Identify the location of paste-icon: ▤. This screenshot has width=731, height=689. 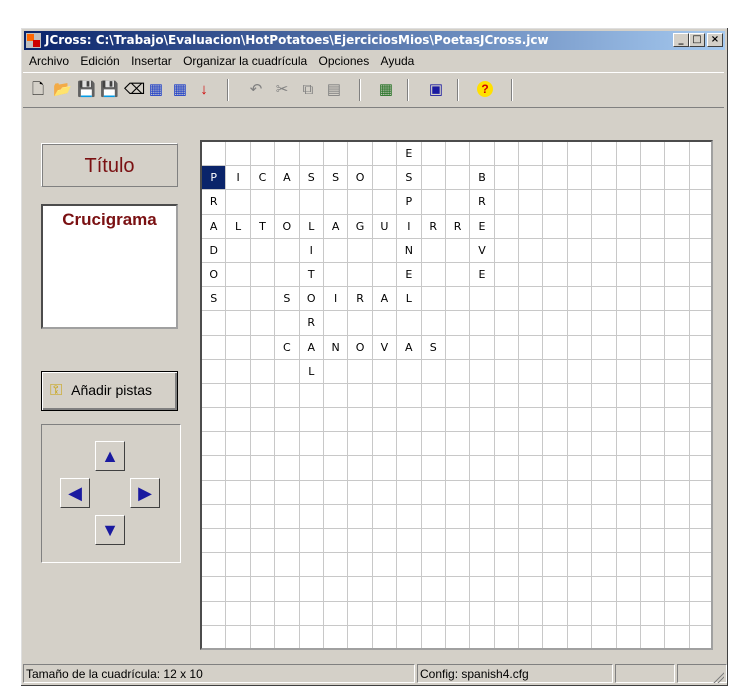
(334, 90).